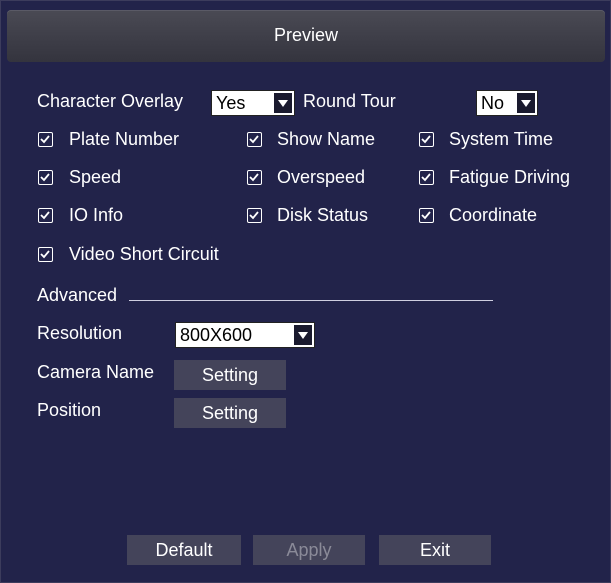  Describe the element at coordinates (216, 335) in the screenshot. I see `resolution-value: 800X600` at that location.